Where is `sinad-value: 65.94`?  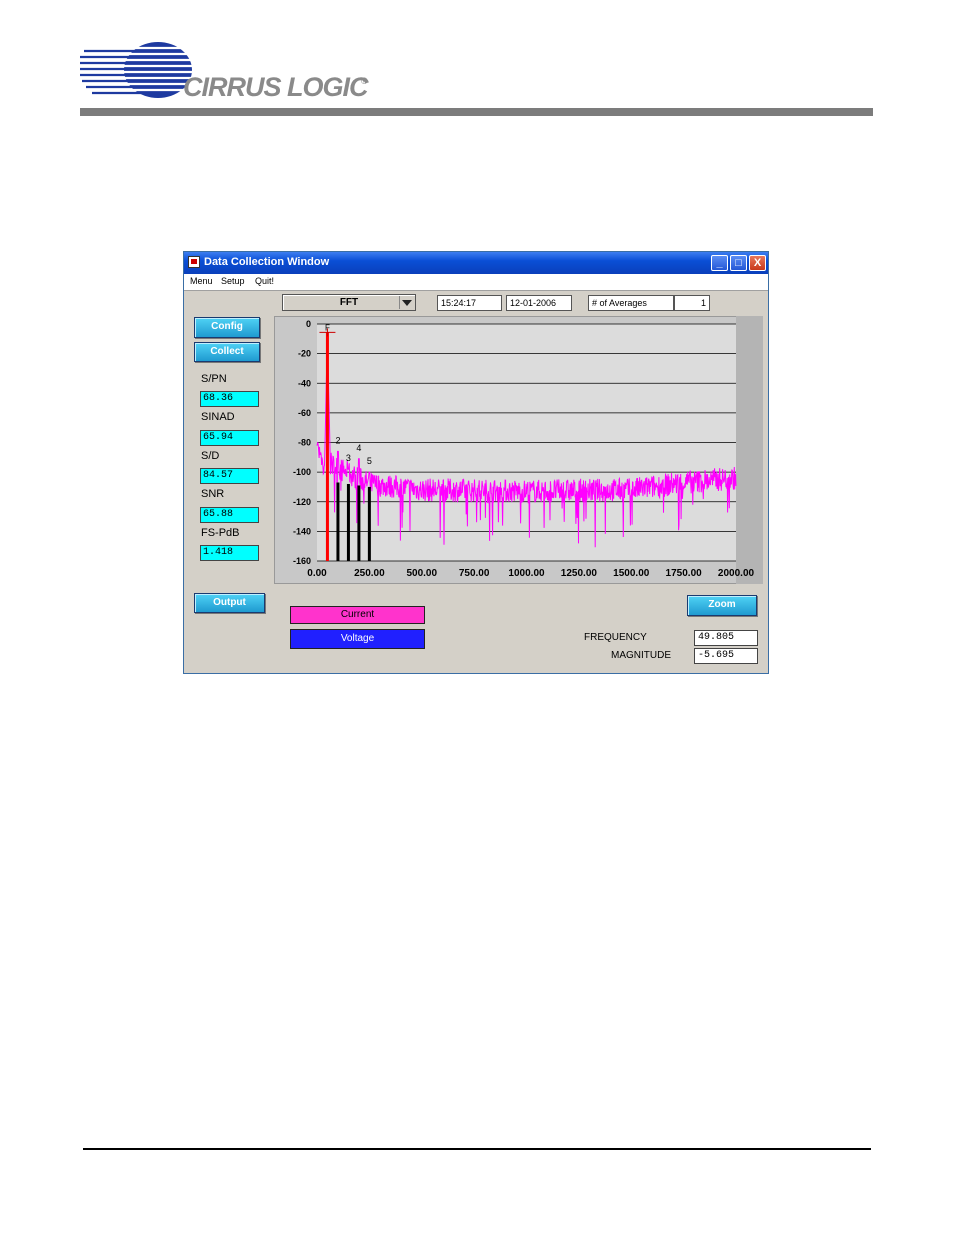
sinad-value: 65.94 is located at coordinates (229, 438).